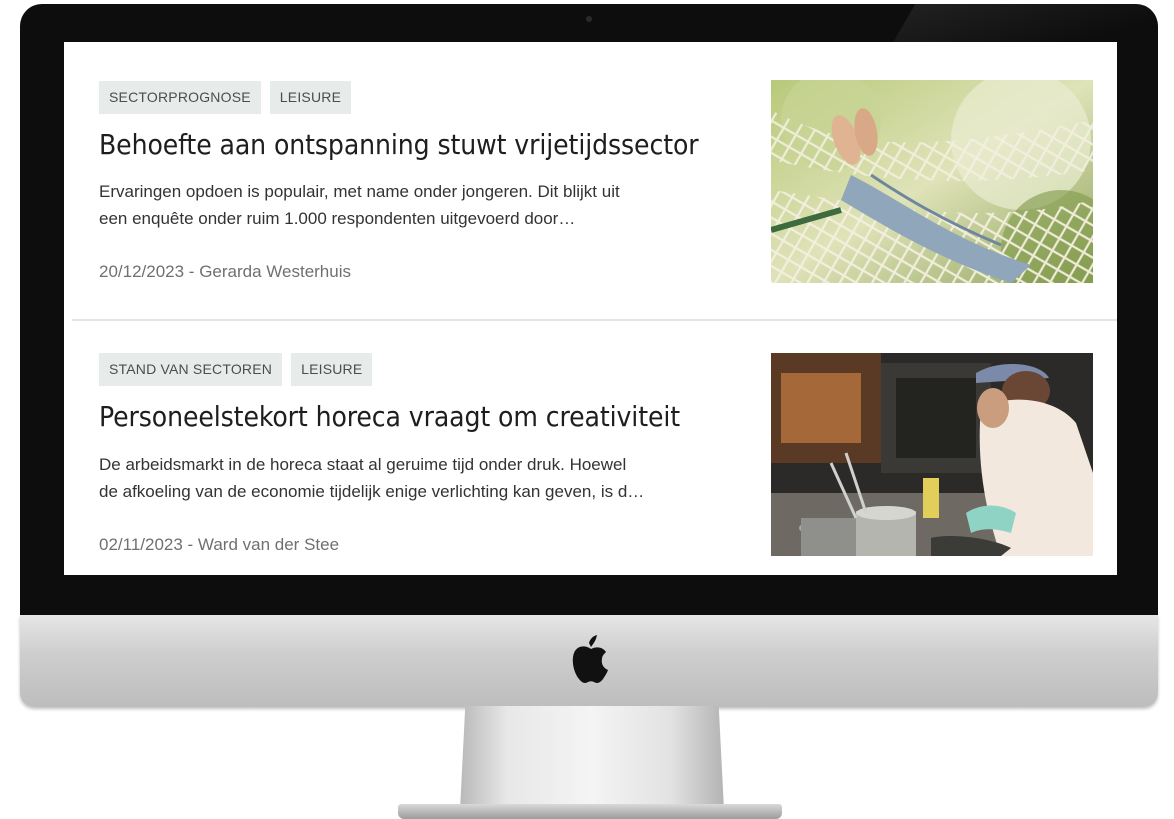 Image resolution: width=1174 pixels, height=819 pixels. Describe the element at coordinates (592, 758) in the screenshot. I see `monitor-stand` at that location.